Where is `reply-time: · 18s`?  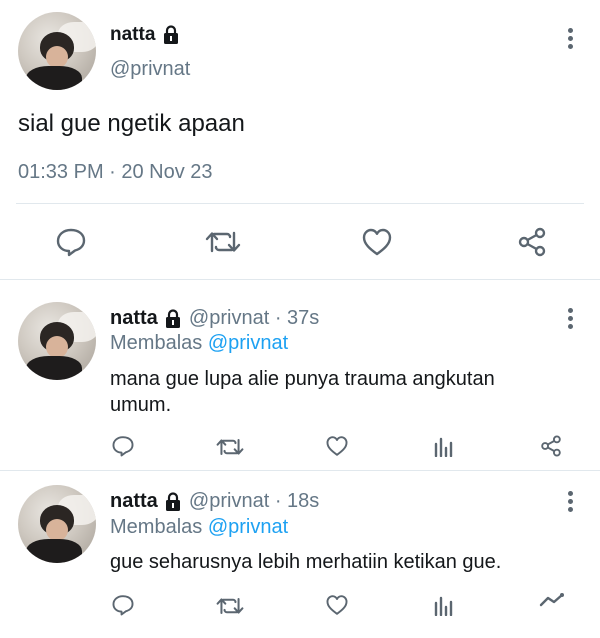 reply-time: · 18s is located at coordinates (297, 501).